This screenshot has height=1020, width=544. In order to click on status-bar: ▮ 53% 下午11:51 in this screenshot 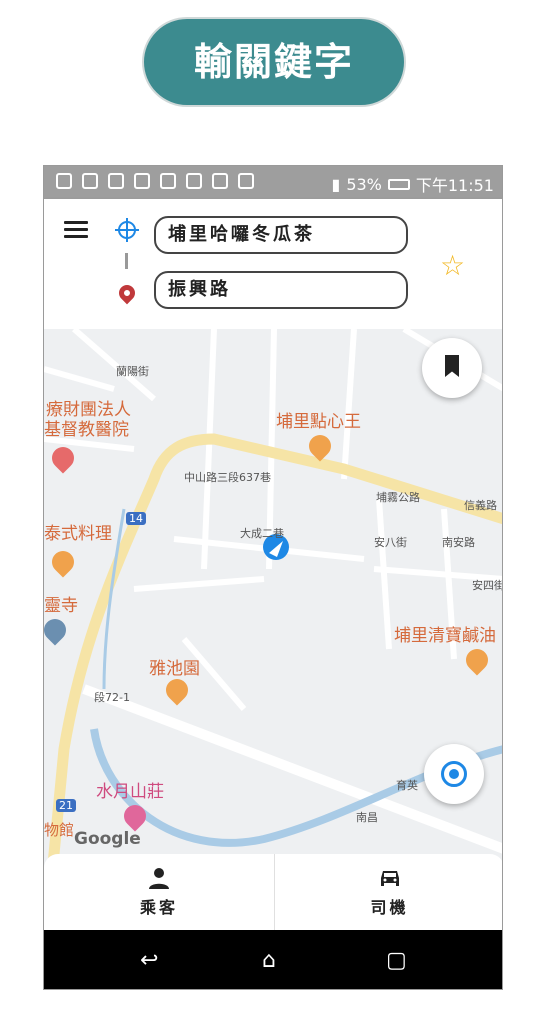, I will do `click(273, 182)`.